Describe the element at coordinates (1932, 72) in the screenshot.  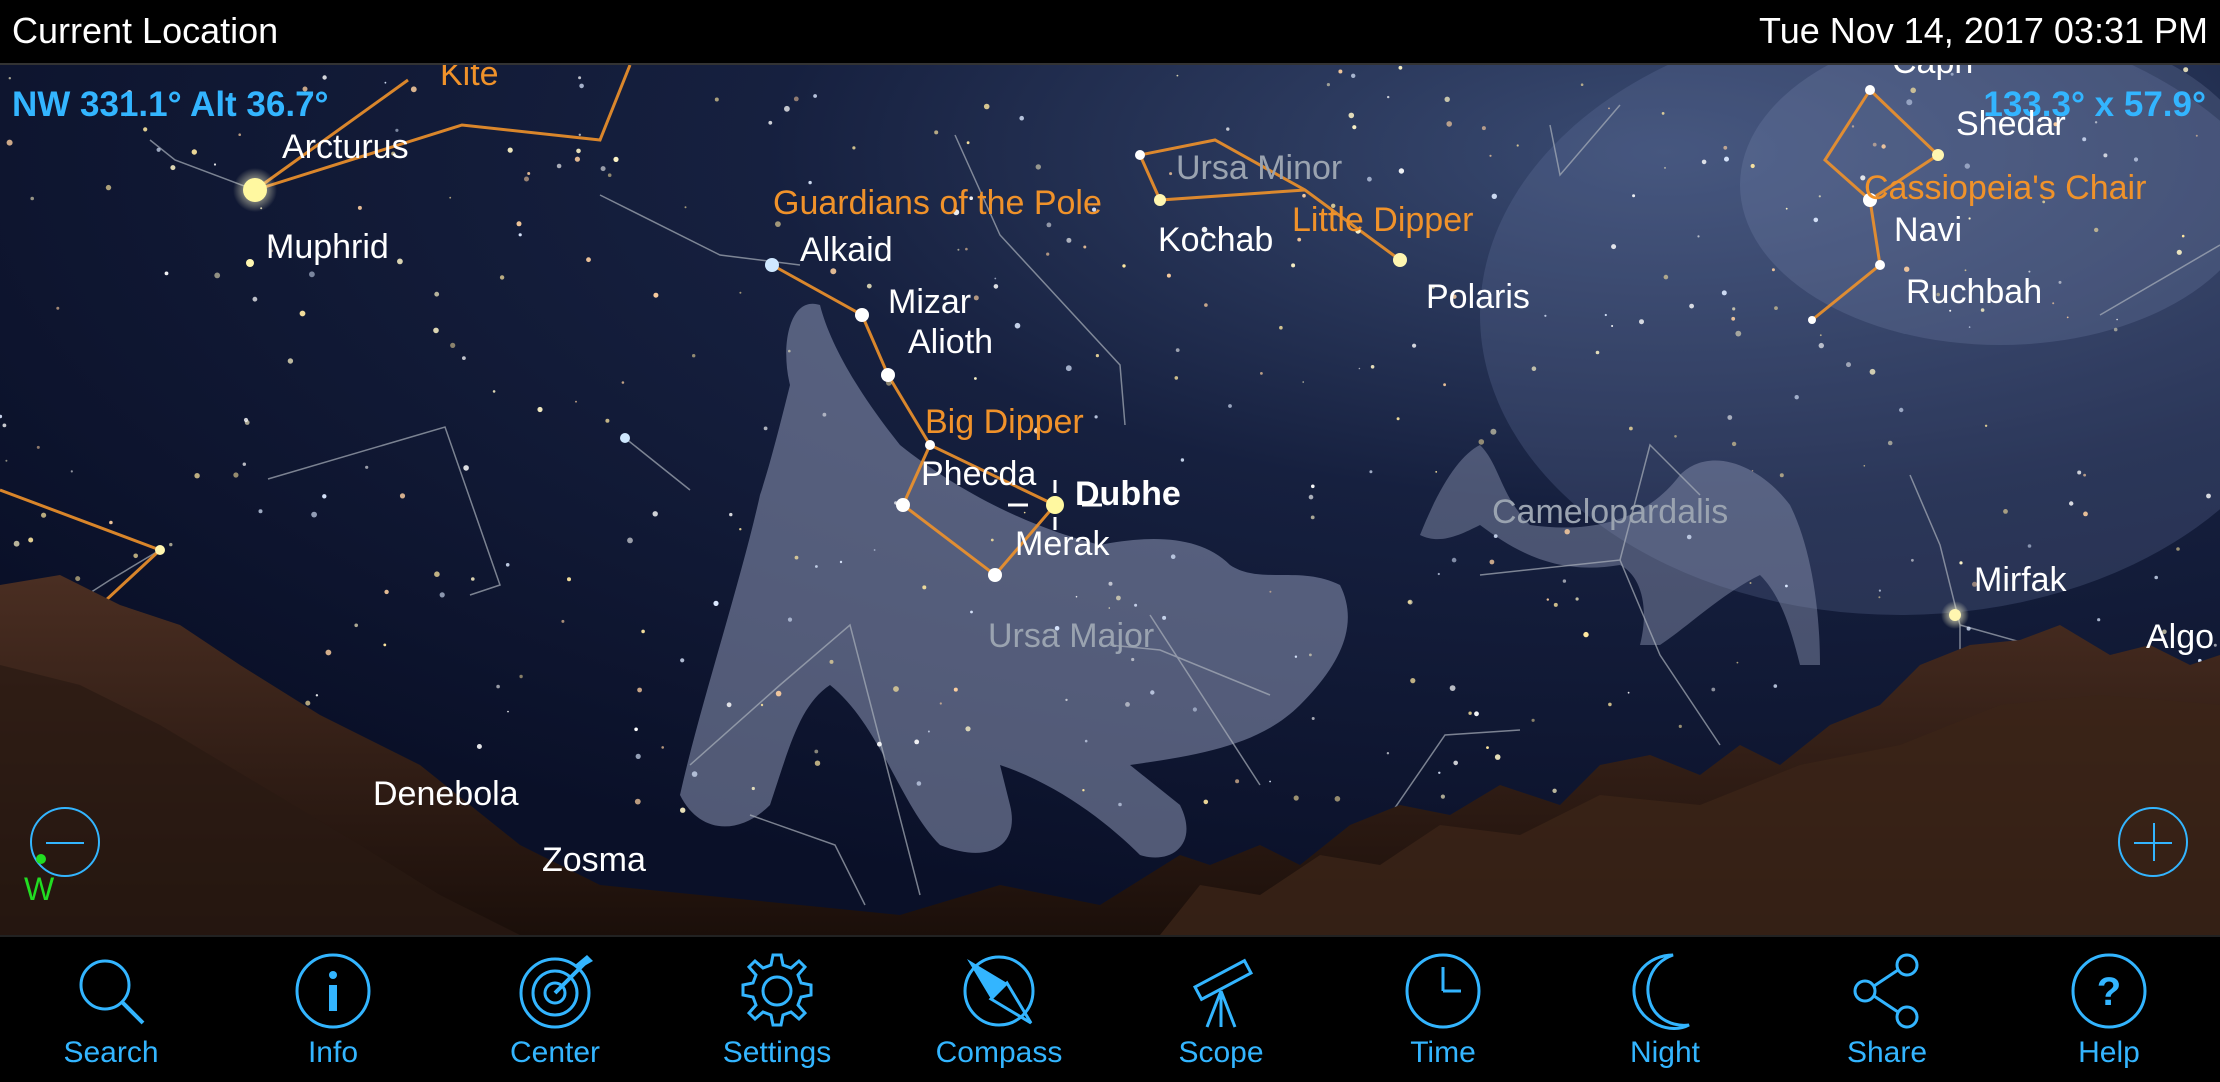
I see `star-label-caph: Caph` at that location.